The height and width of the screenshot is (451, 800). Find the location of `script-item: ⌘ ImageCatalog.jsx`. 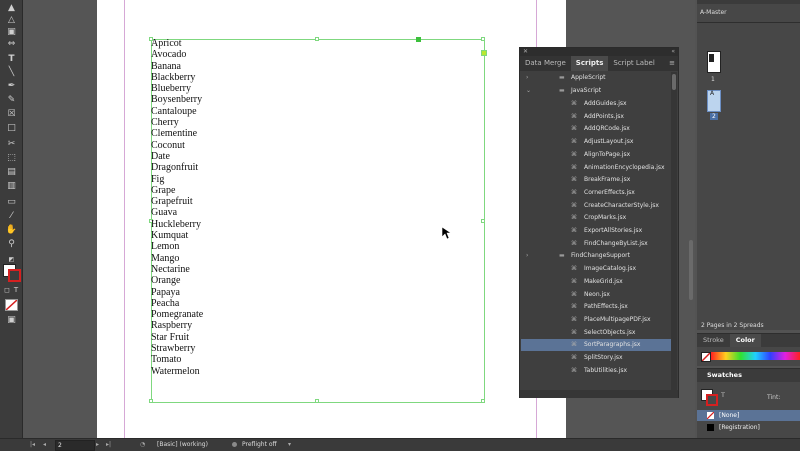

script-item: ⌘ ImageCatalog.jsx is located at coordinates (596, 269).